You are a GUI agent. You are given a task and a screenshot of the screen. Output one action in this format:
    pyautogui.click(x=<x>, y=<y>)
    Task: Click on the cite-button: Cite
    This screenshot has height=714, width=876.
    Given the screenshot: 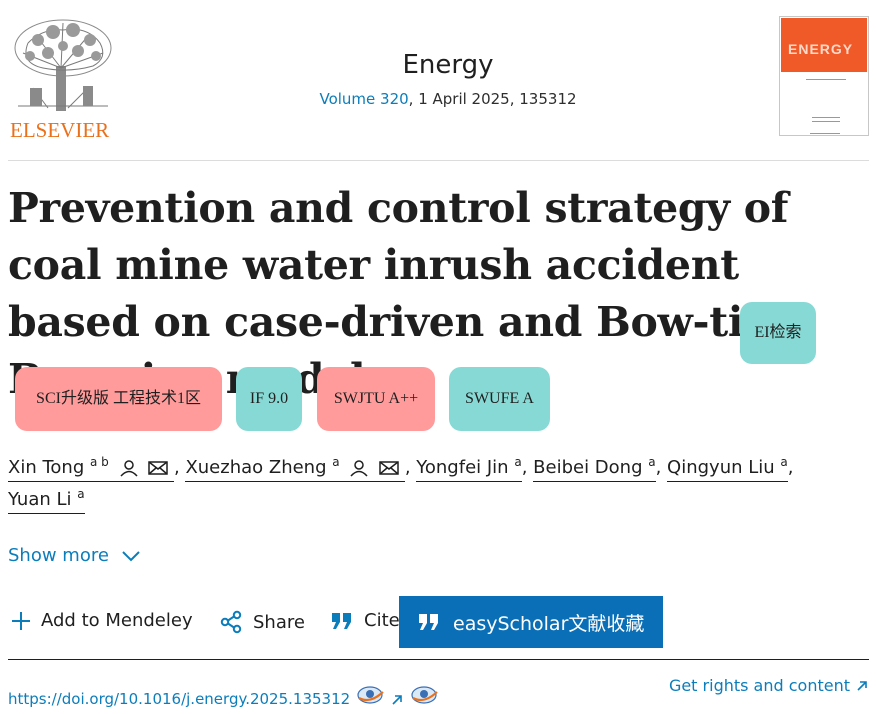 What is the action you would take?
    pyautogui.click(x=365, y=620)
    